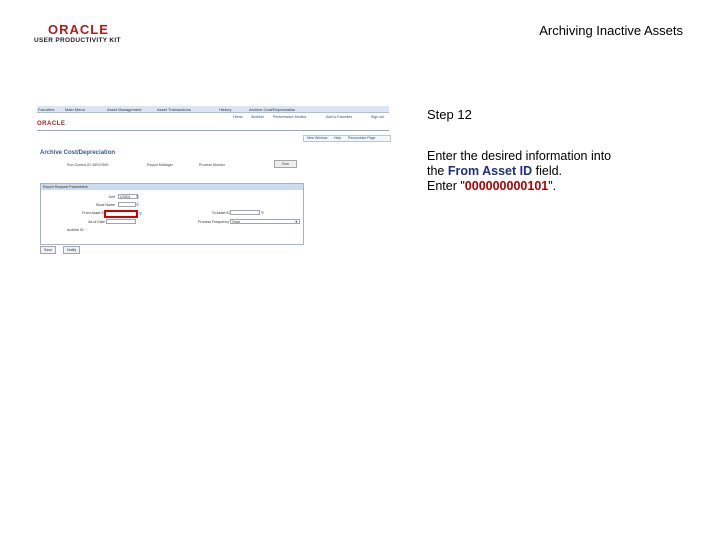 The height and width of the screenshot is (540, 720). I want to click on run-control-id: Run Control ID: ARCHIVE, so click(88, 165).